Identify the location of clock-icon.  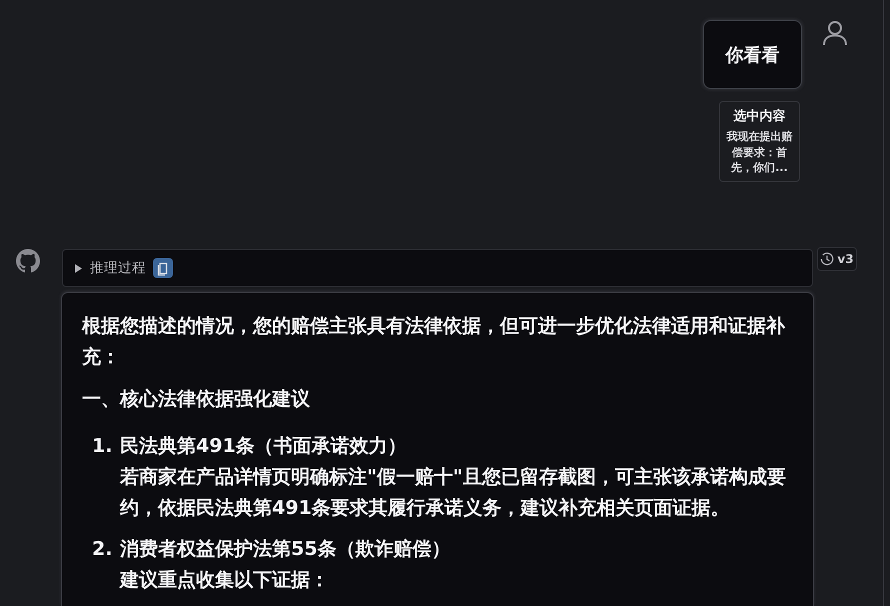
(827, 259).